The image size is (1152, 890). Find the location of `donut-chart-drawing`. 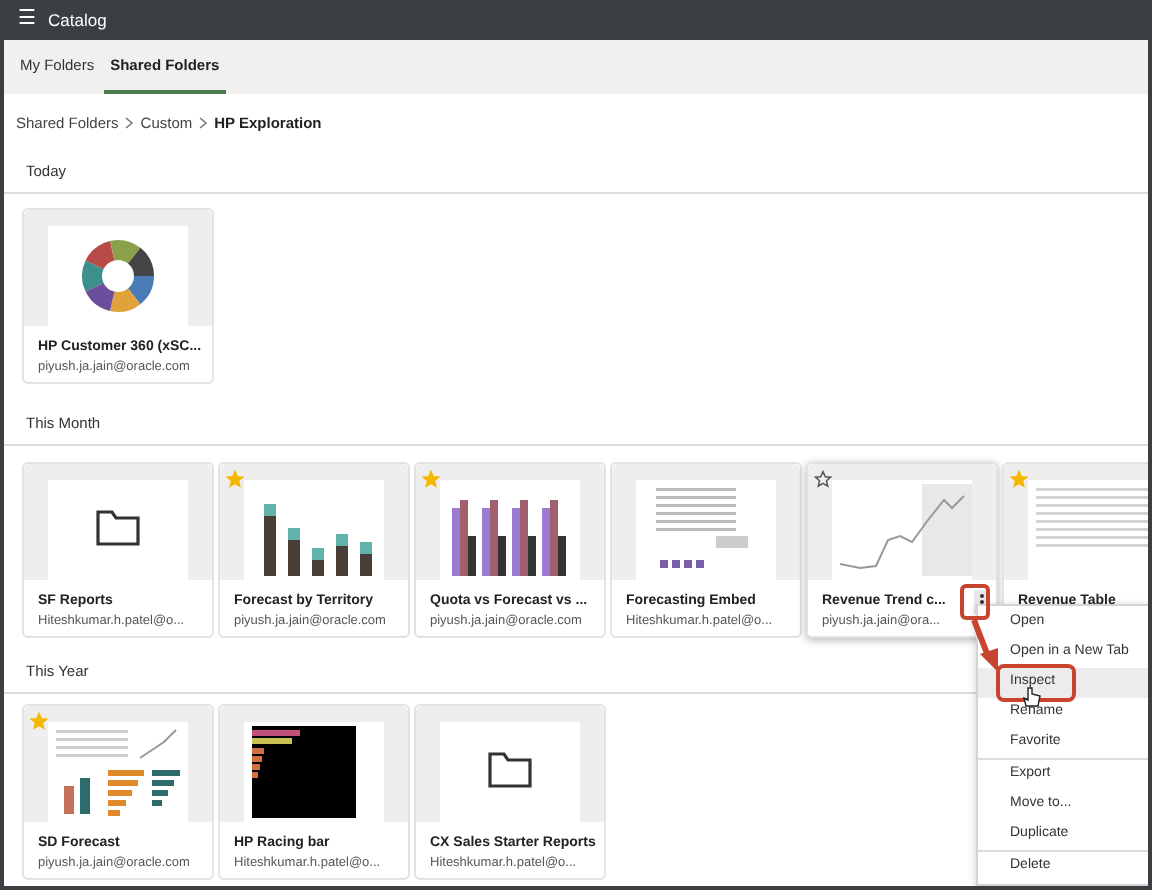

donut-chart-drawing is located at coordinates (118, 276).